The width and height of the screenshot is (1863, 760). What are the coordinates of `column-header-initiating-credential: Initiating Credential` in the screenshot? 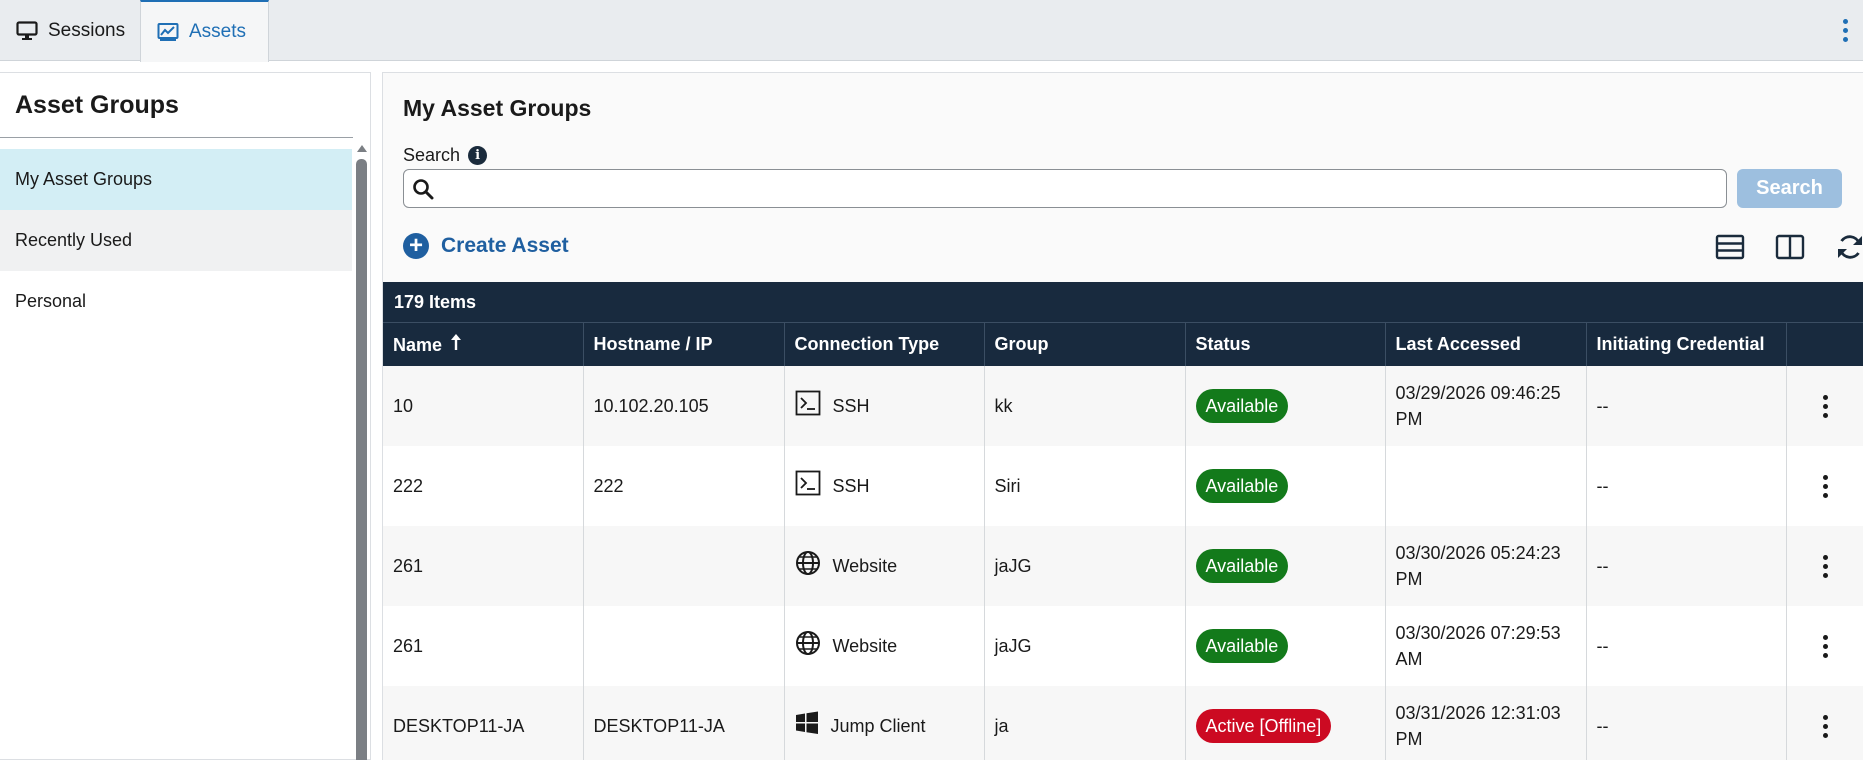 It's located at (1686, 344).